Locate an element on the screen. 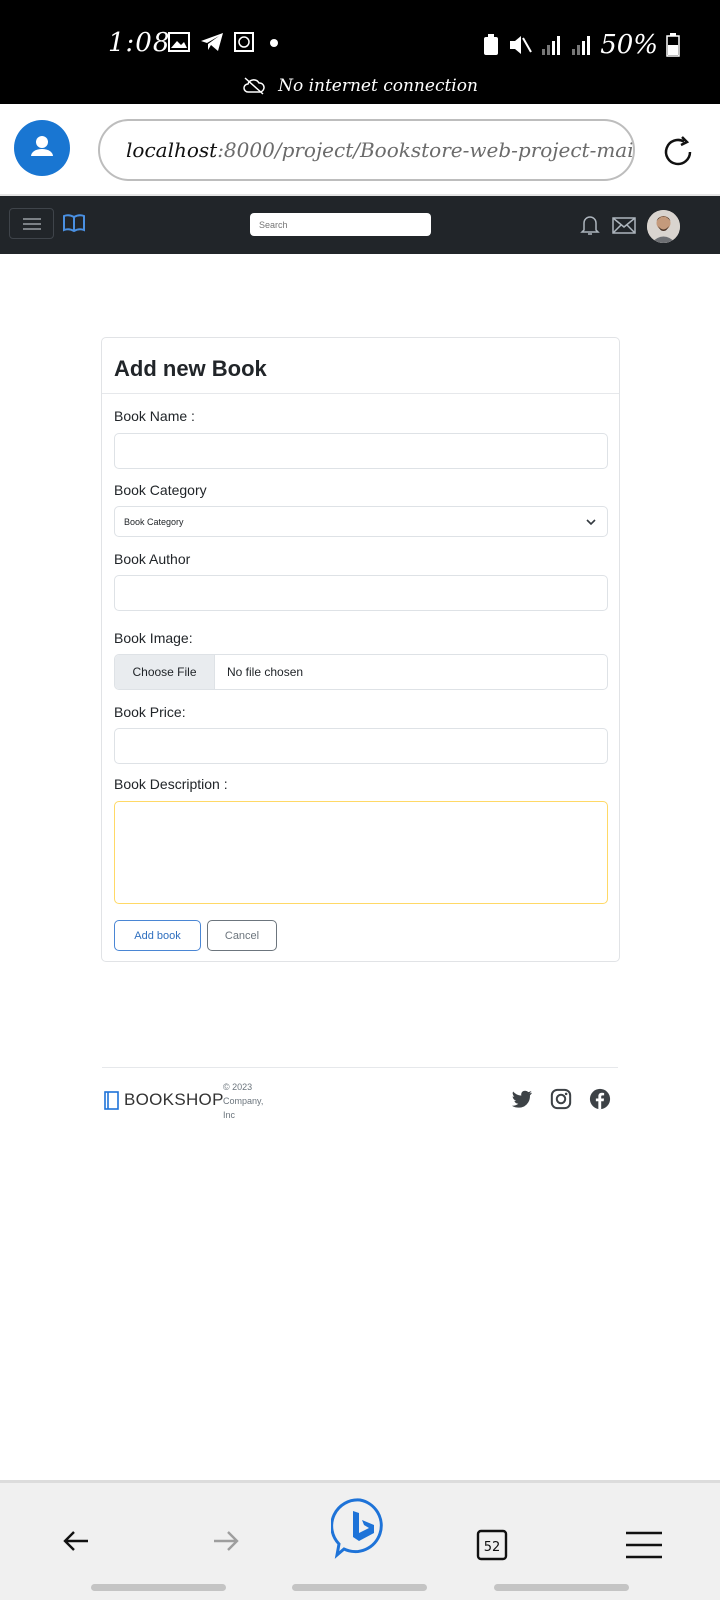 This screenshot has width=720, height=1600. user-avatar is located at coordinates (663, 226).